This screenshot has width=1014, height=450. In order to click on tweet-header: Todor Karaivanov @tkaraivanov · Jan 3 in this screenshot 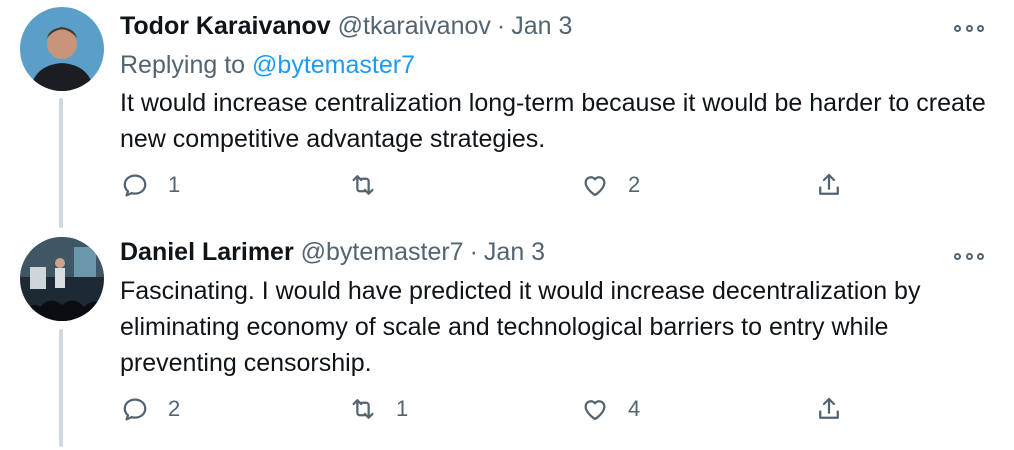, I will do `click(346, 26)`.